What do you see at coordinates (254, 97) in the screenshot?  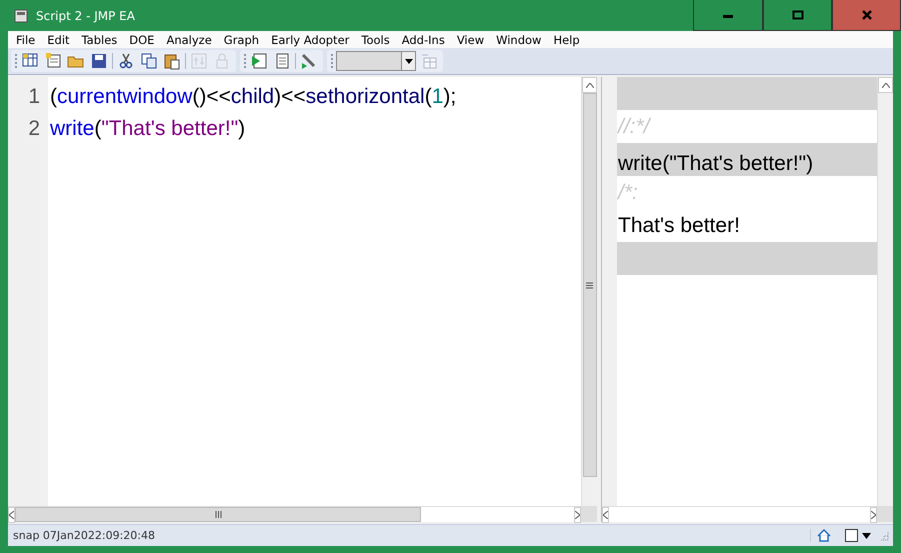 I see `code-line: (currentwindow()<<child)<<sethorizontal(1);` at bounding box center [254, 97].